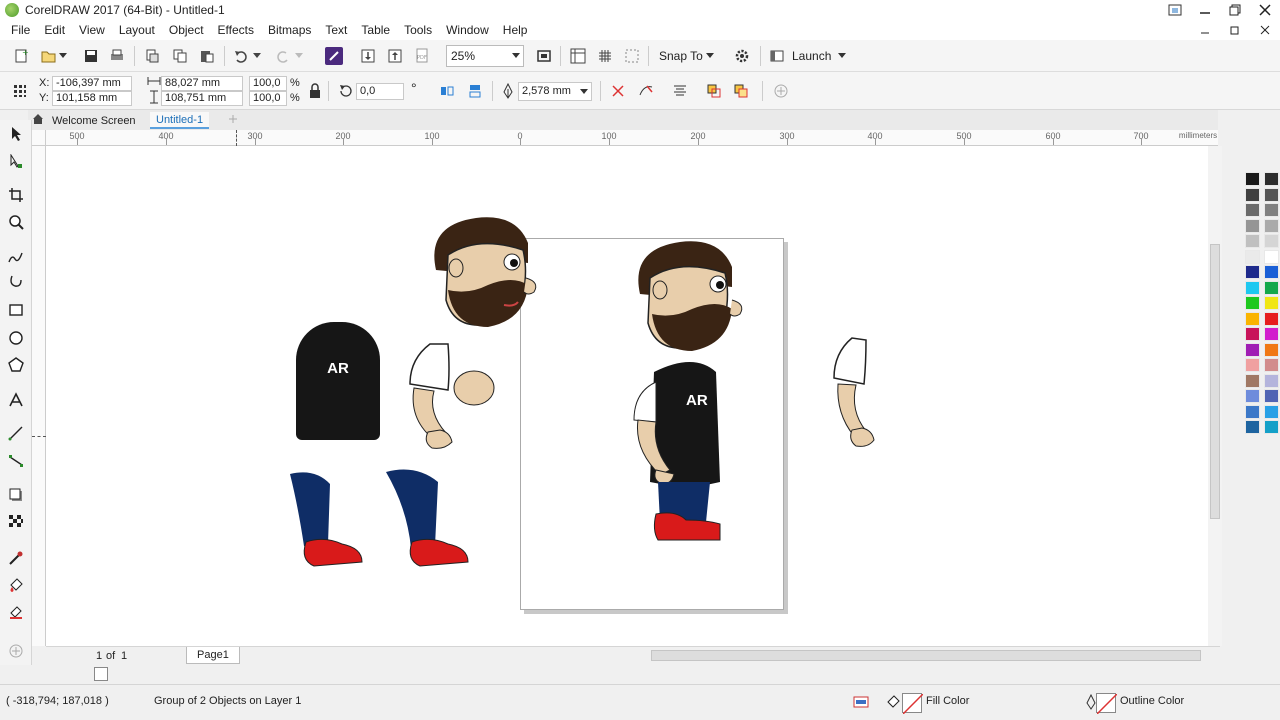  What do you see at coordinates (16, 612) in the screenshot?
I see `smart-fill-bucket-icon` at bounding box center [16, 612].